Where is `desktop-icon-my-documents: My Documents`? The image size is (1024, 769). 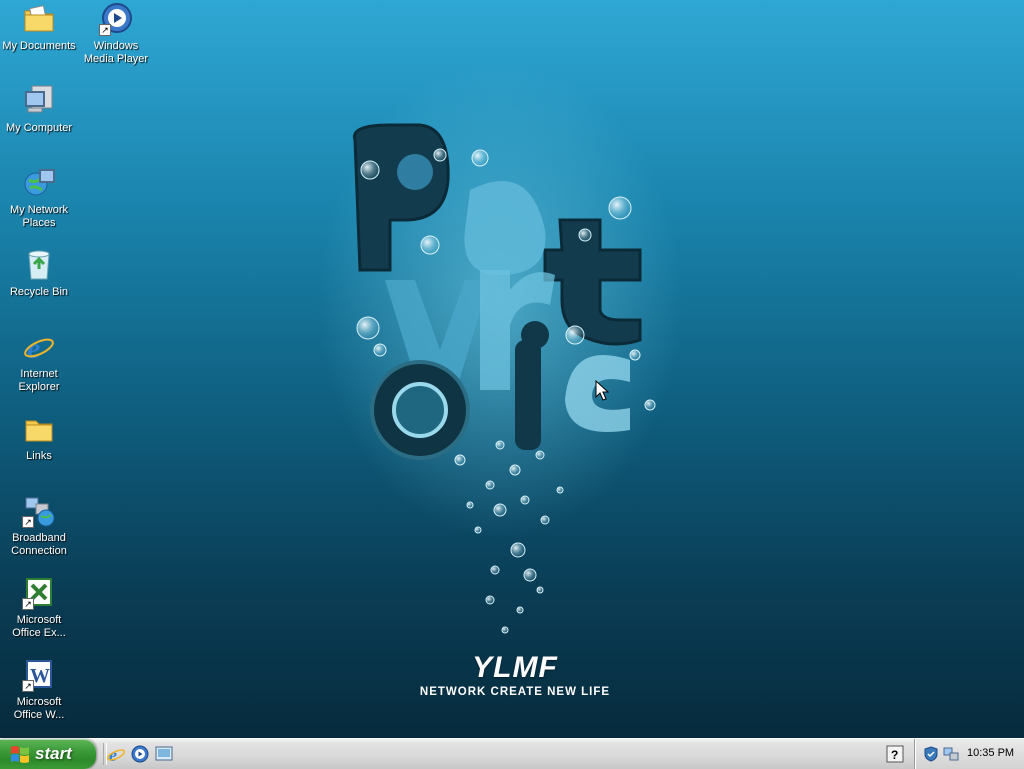 desktop-icon-my-documents: My Documents is located at coordinates (39, 27).